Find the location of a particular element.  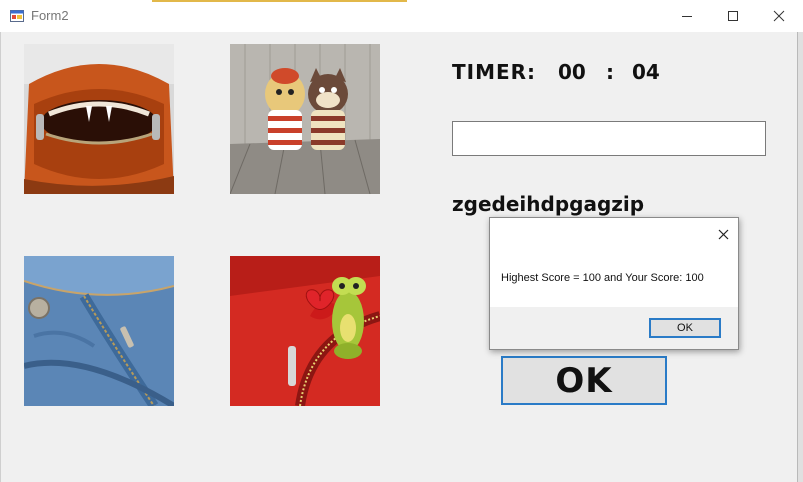

picture-orange-bag is located at coordinates (99, 119).